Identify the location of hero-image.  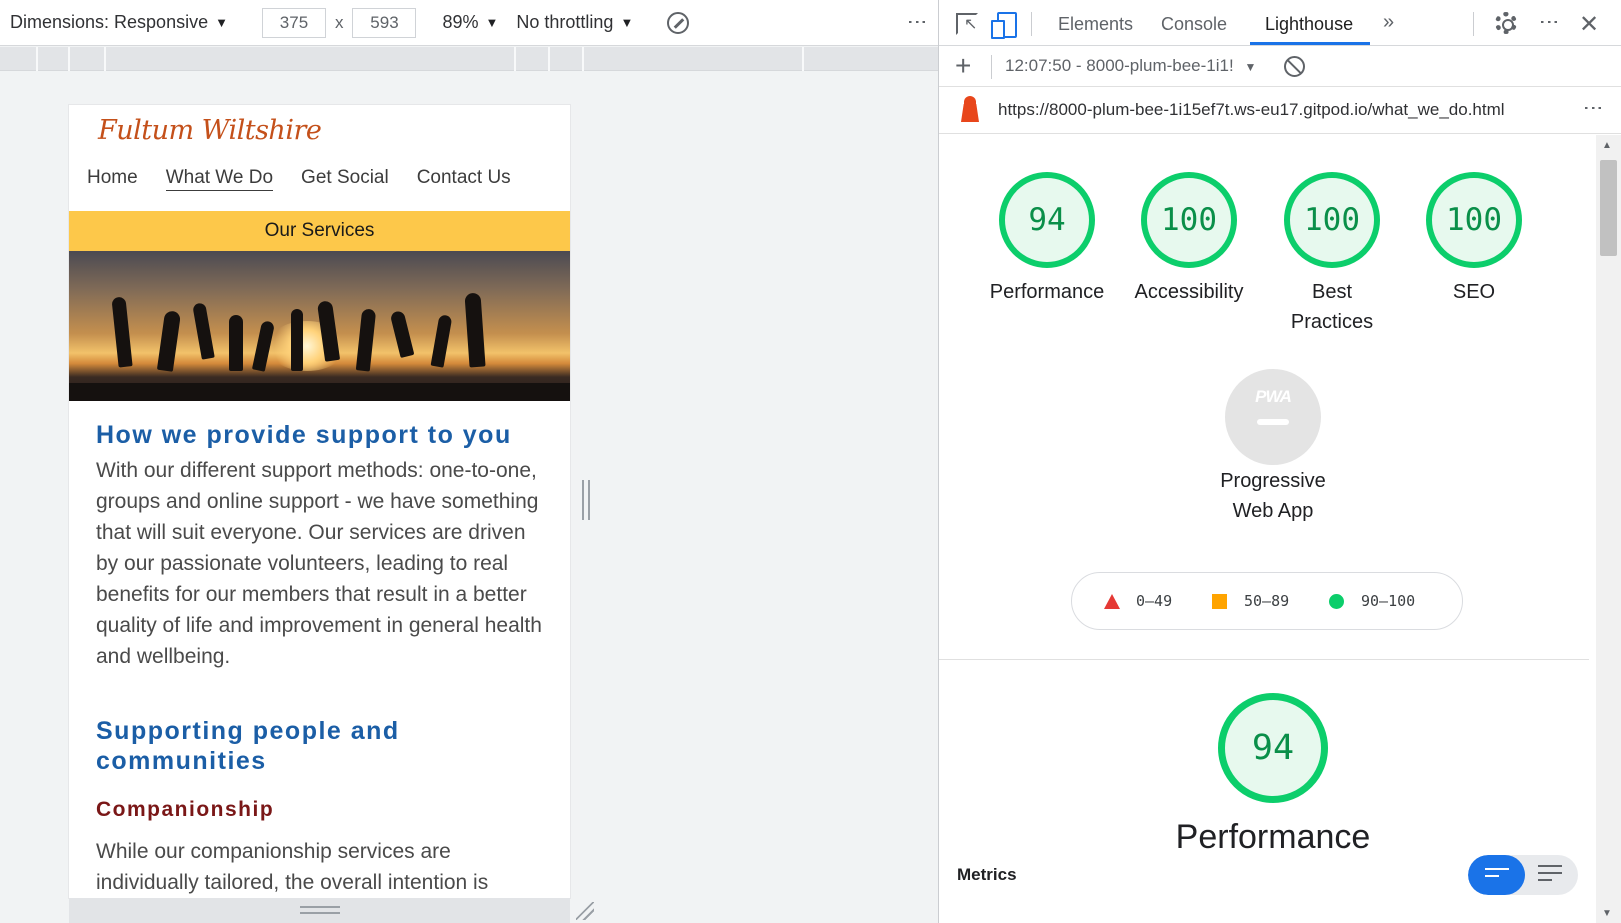
(319, 326).